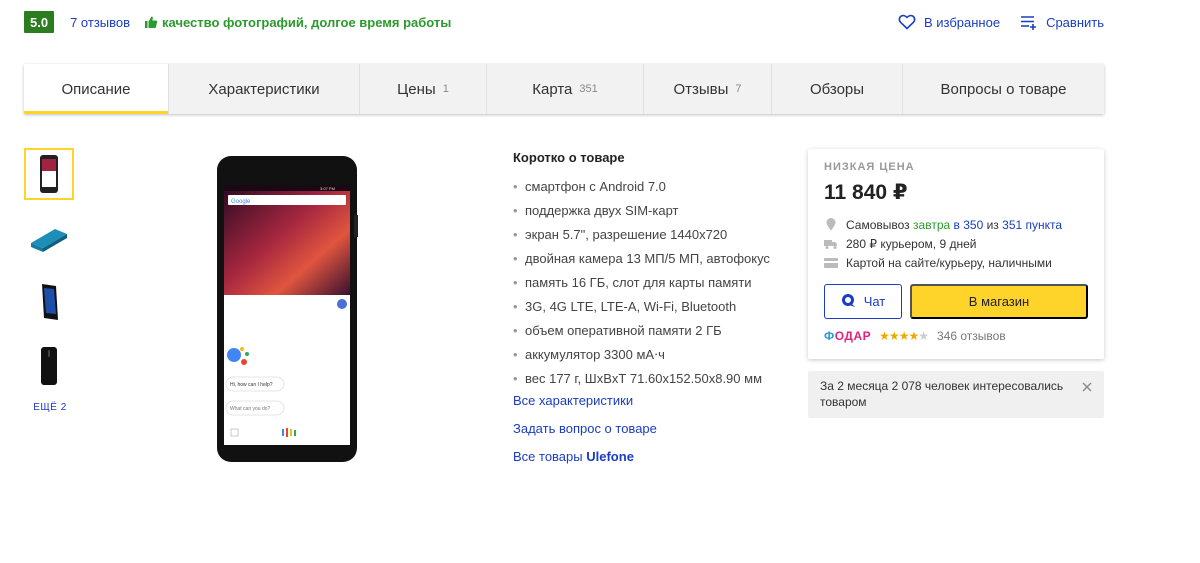 Image resolution: width=1200 pixels, height=563 pixels. I want to click on chat-icon, so click(848, 302).